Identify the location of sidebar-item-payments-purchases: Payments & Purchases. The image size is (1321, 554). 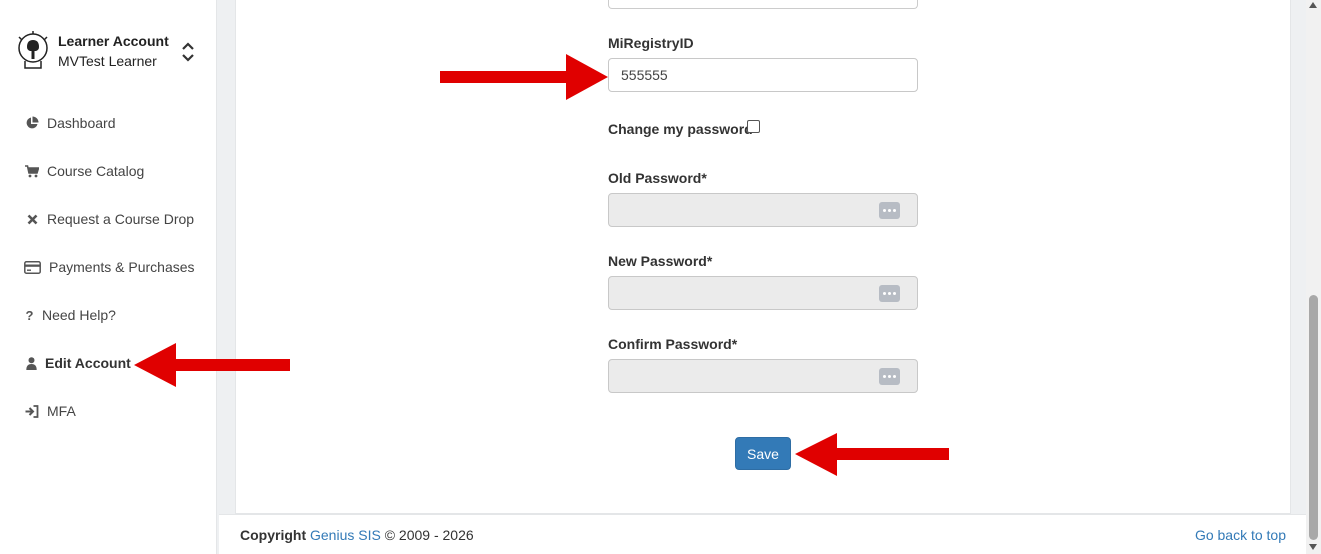
(109, 267).